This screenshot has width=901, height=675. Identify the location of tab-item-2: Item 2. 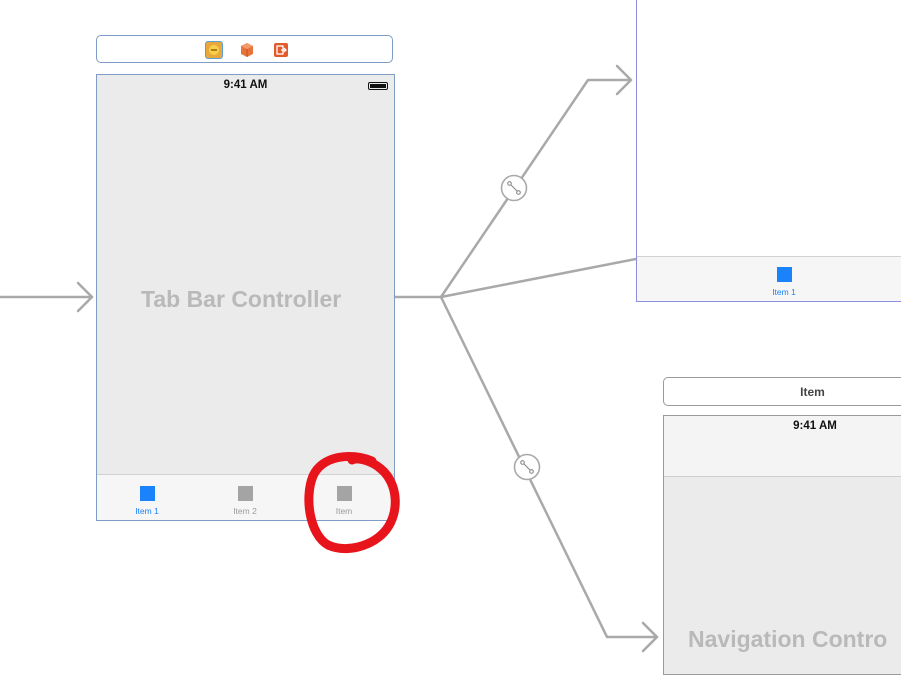
(245, 501).